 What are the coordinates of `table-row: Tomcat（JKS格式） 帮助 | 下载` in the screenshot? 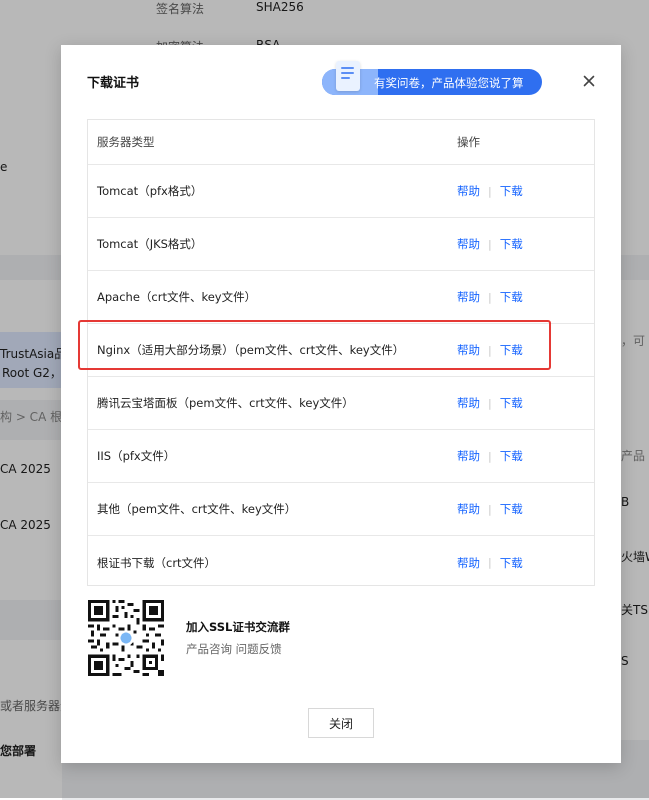 It's located at (341, 244).